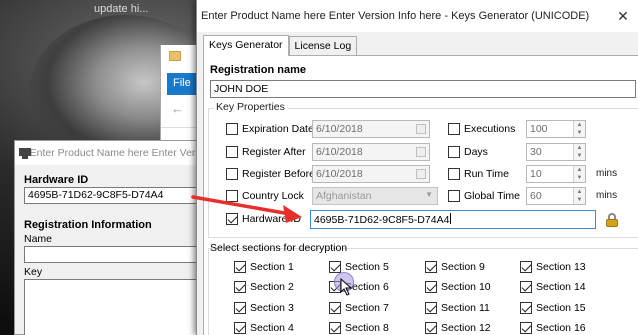 The width and height of the screenshot is (638, 335). I want to click on section-checkbox: Section 3, so click(264, 308).